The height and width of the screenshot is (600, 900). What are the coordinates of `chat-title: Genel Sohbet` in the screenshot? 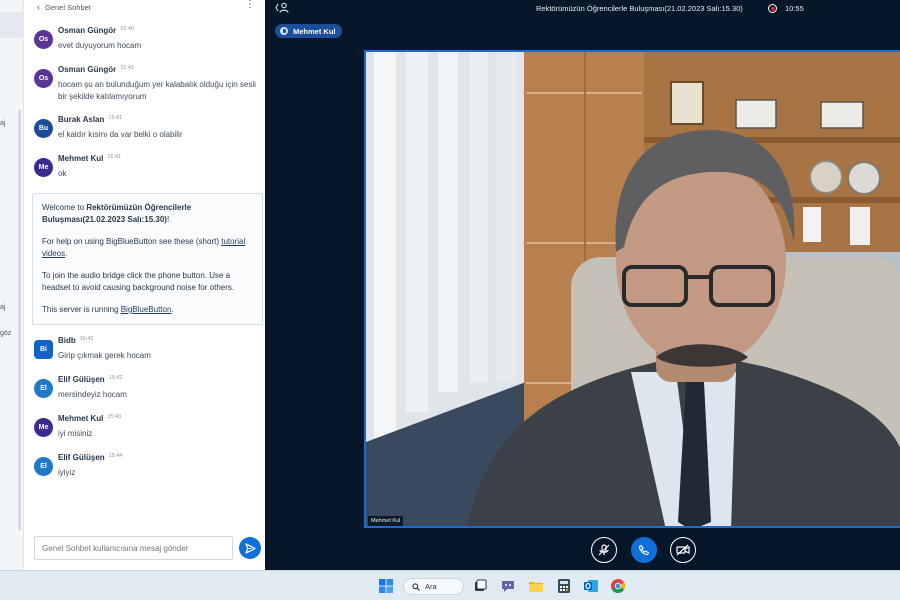 It's located at (68, 7).